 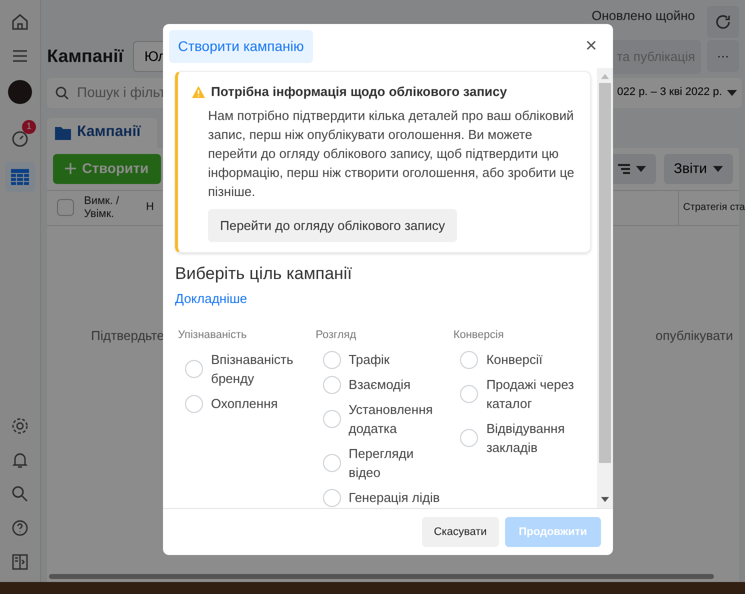 I want to click on refresh-button, so click(x=723, y=22).